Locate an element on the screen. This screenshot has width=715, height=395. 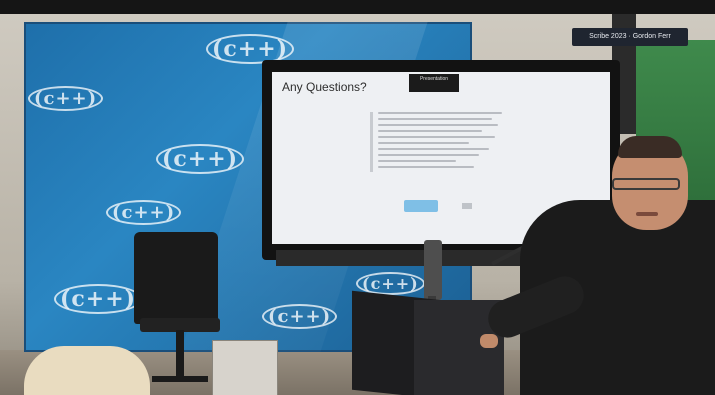
speaker-hair is located at coordinates (650, 147).